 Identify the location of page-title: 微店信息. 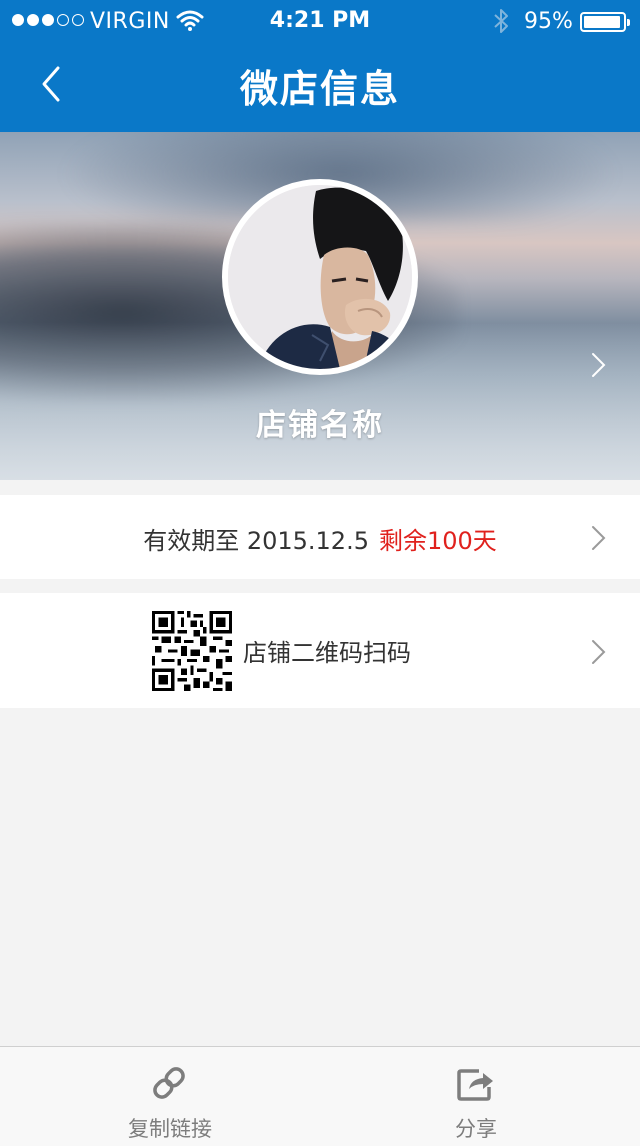
(319, 89).